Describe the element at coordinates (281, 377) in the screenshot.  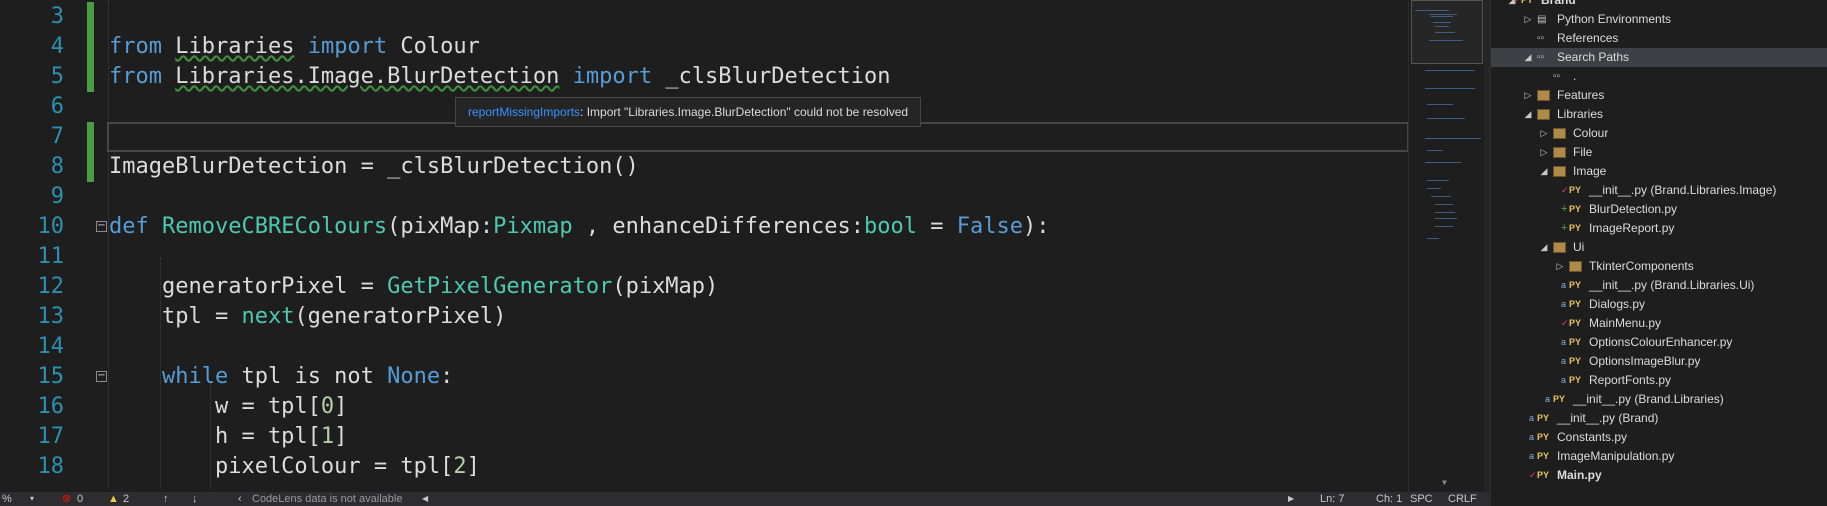
I see `code-text: while tpl is not None:` at that location.